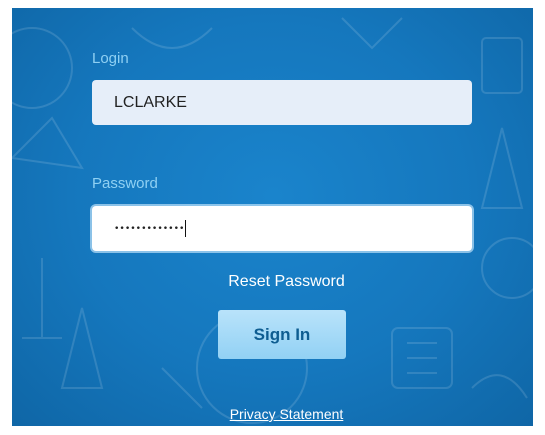  I want to click on password-field: •••••••••••••, so click(282, 228).